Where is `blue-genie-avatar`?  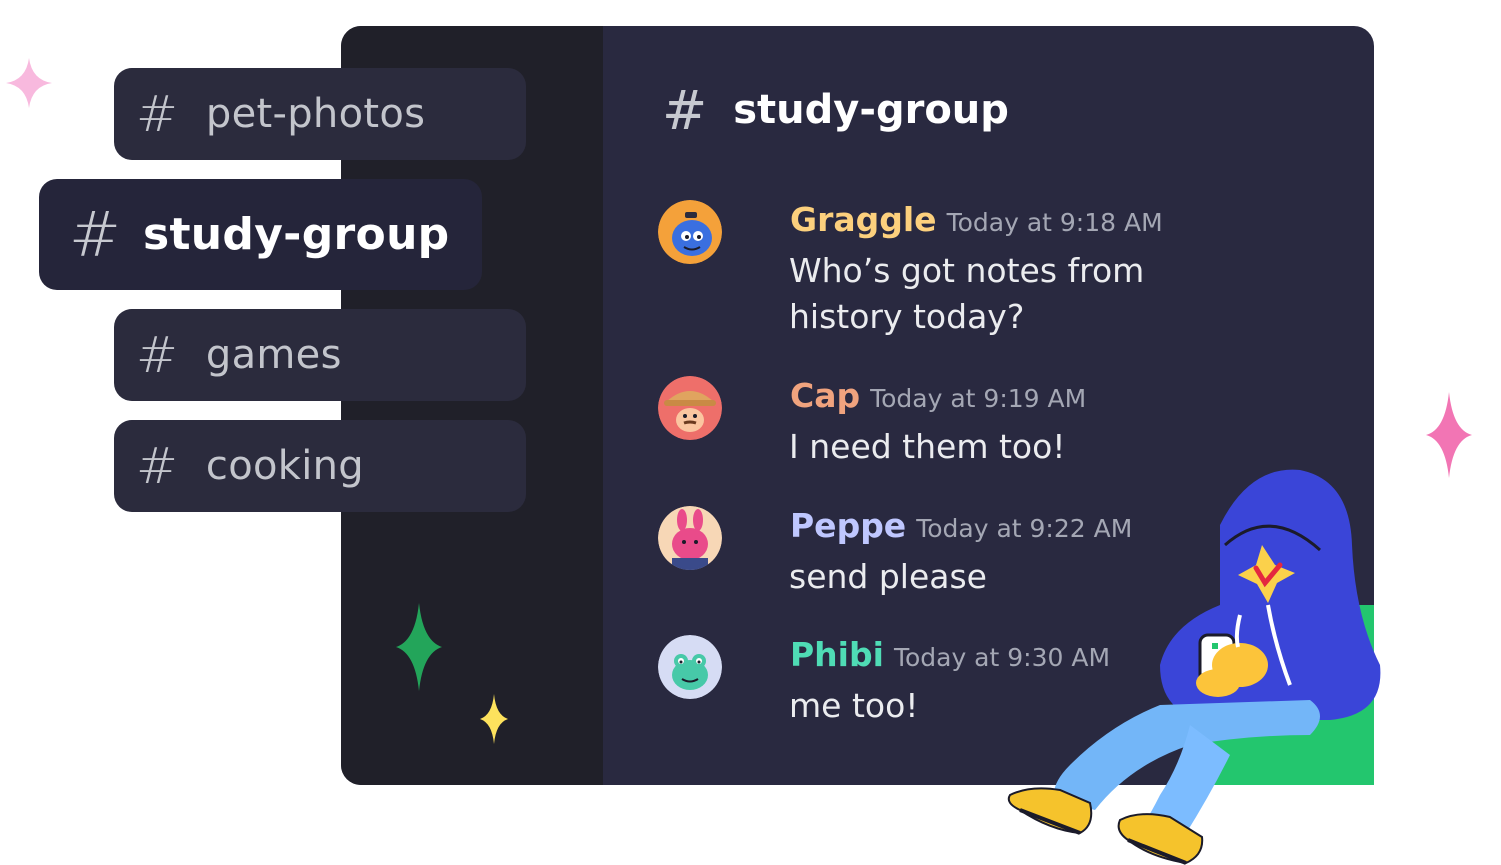 blue-genie-avatar is located at coordinates (690, 232).